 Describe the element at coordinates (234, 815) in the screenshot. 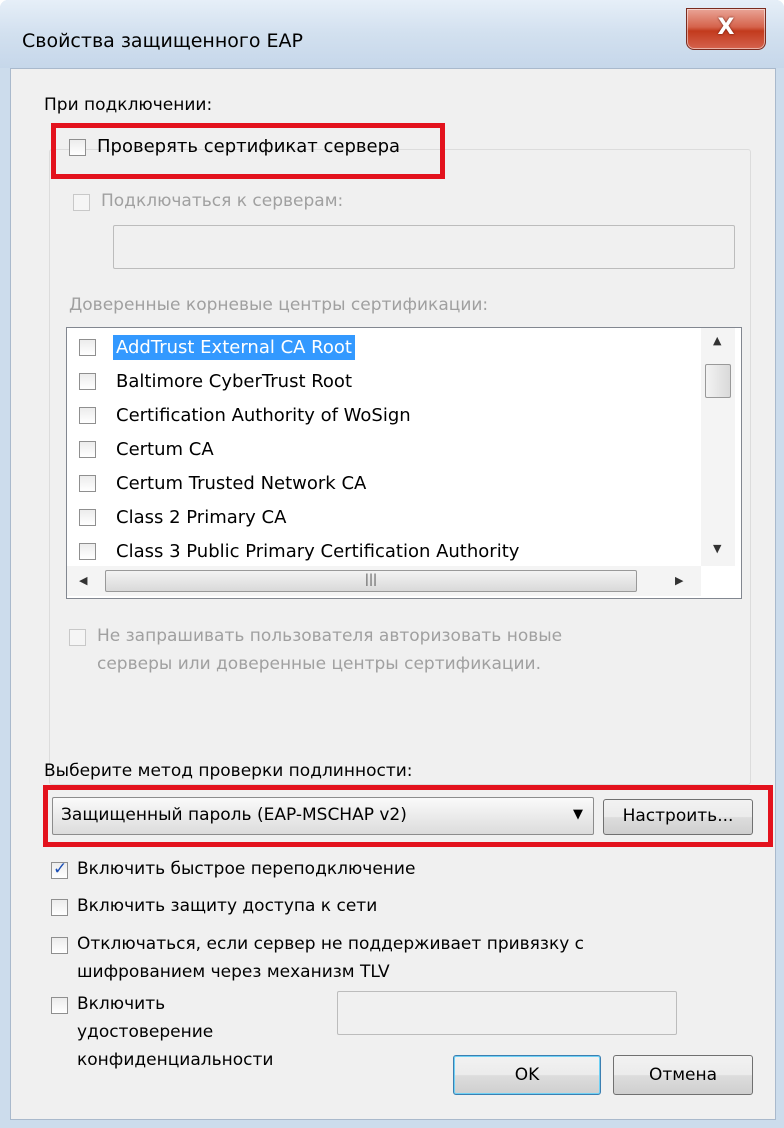

I see `auth-method-value: Защищенный пароль (EAP-MSCHAP v2)` at that location.